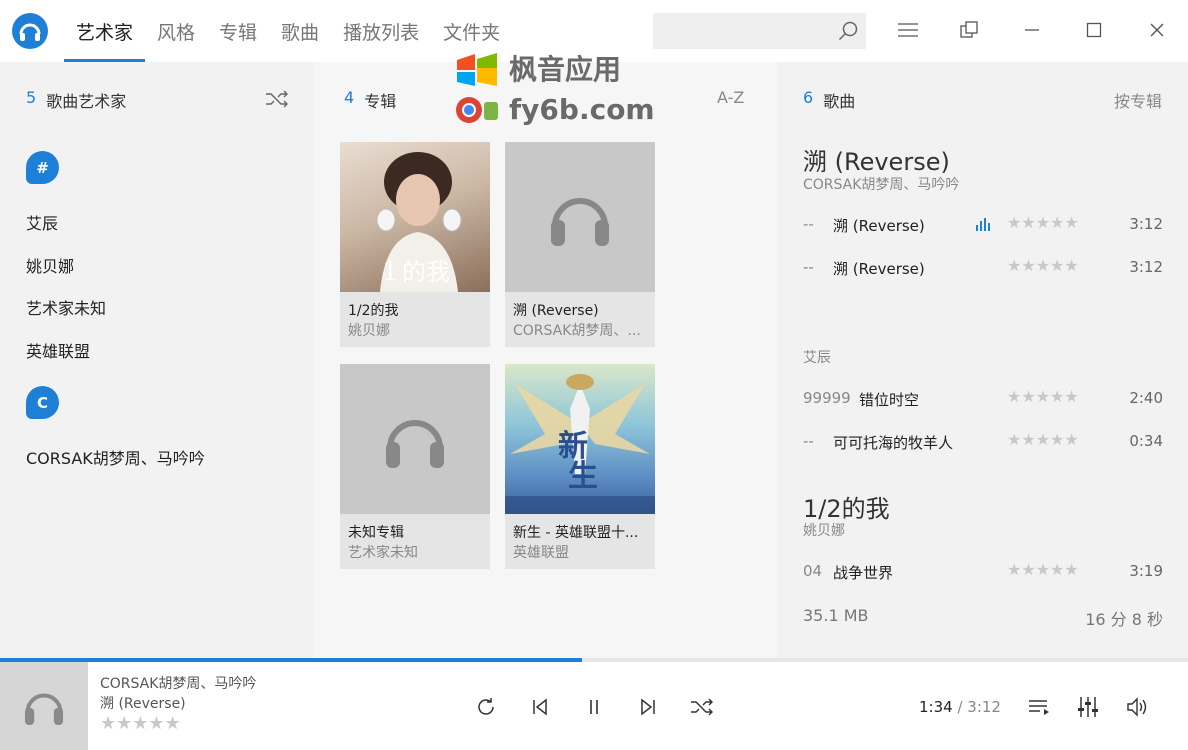 The width and height of the screenshot is (1188, 750). I want to click on artist-item: CORSAK胡梦周、马吟吟, so click(115, 457).